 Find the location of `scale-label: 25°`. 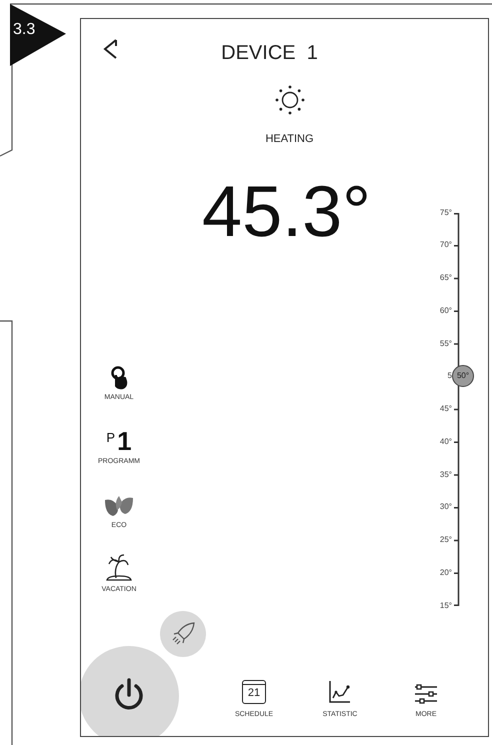

scale-label: 25° is located at coordinates (446, 540).